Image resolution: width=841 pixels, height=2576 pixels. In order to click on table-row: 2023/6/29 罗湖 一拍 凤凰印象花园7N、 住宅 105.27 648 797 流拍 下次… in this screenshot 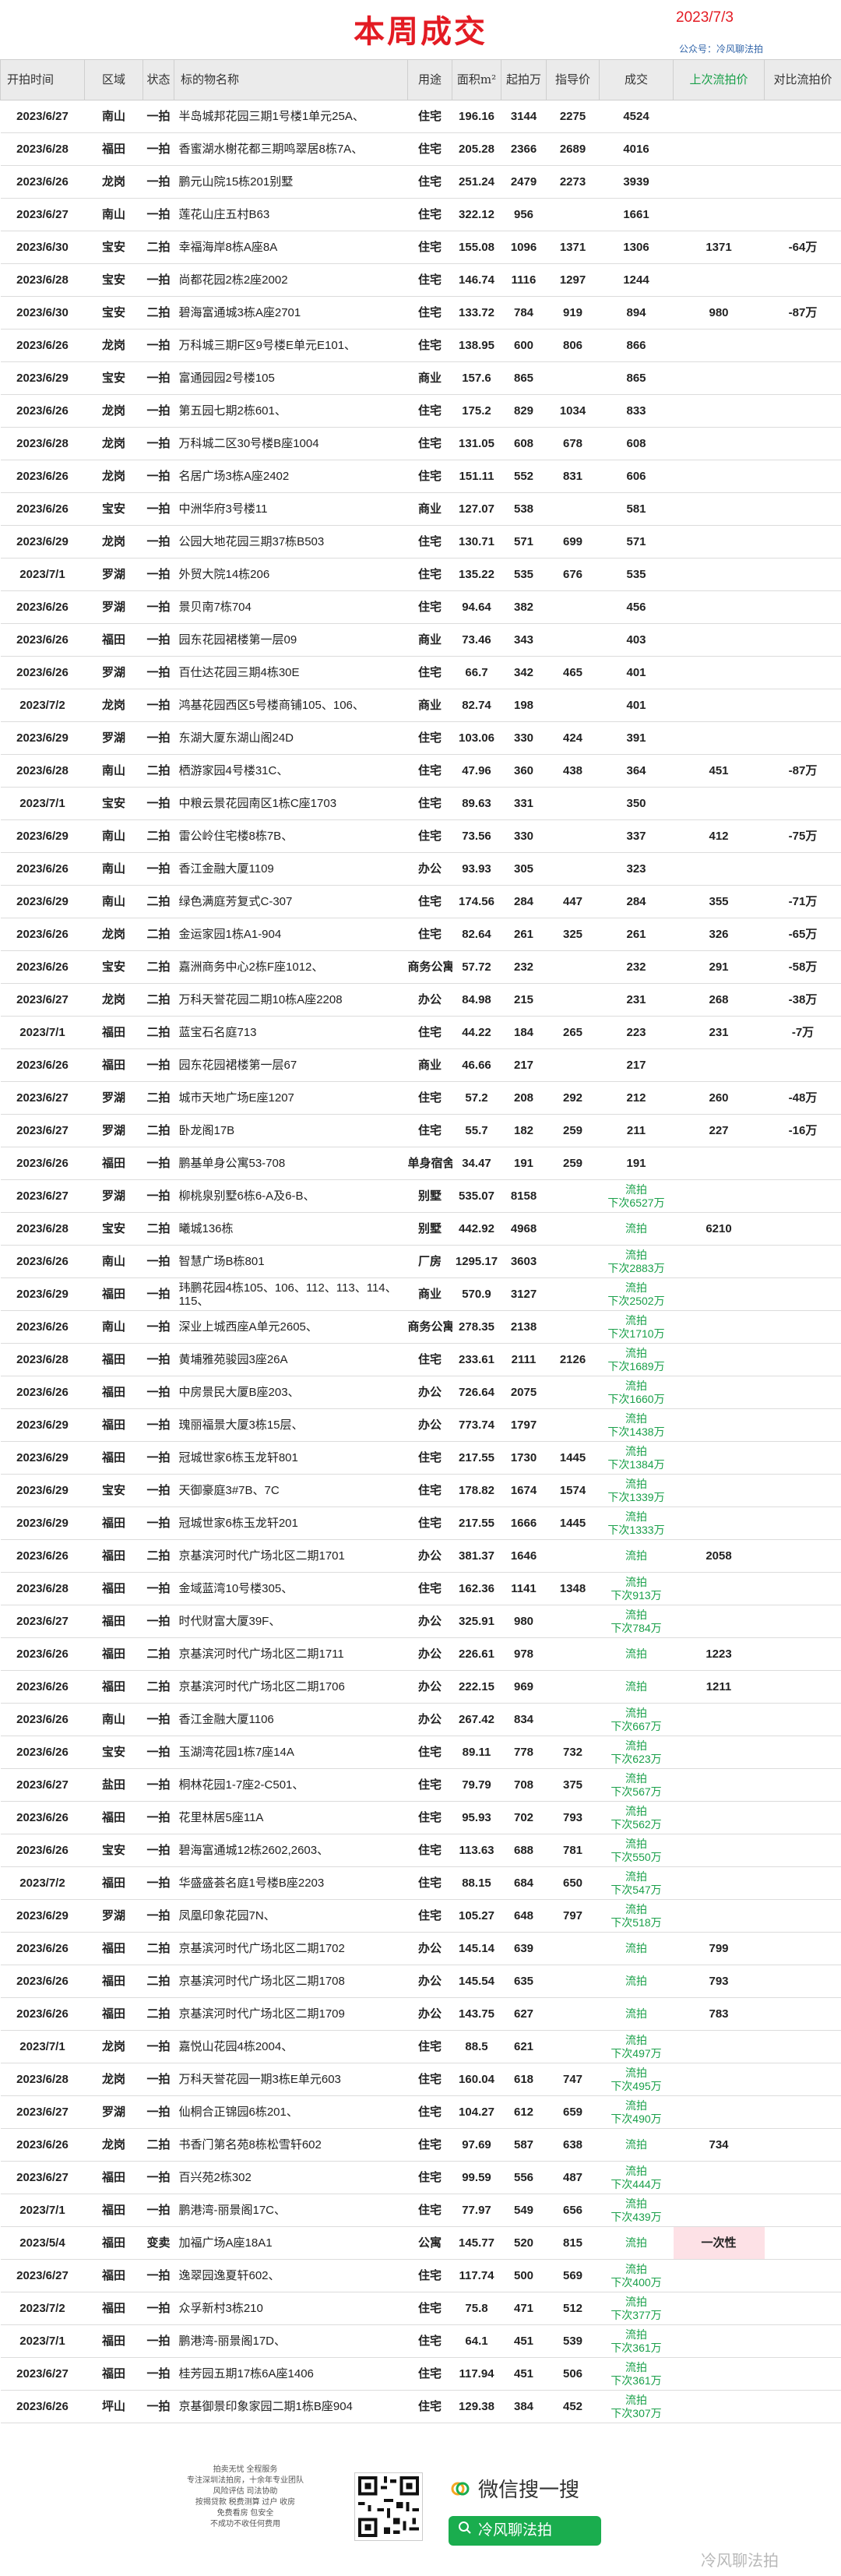, I will do `click(420, 1916)`.